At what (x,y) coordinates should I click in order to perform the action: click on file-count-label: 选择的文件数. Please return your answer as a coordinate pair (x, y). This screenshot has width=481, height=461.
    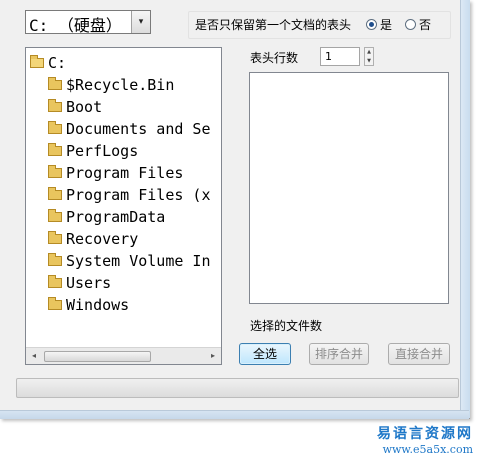
    Looking at the image, I should click on (286, 326).